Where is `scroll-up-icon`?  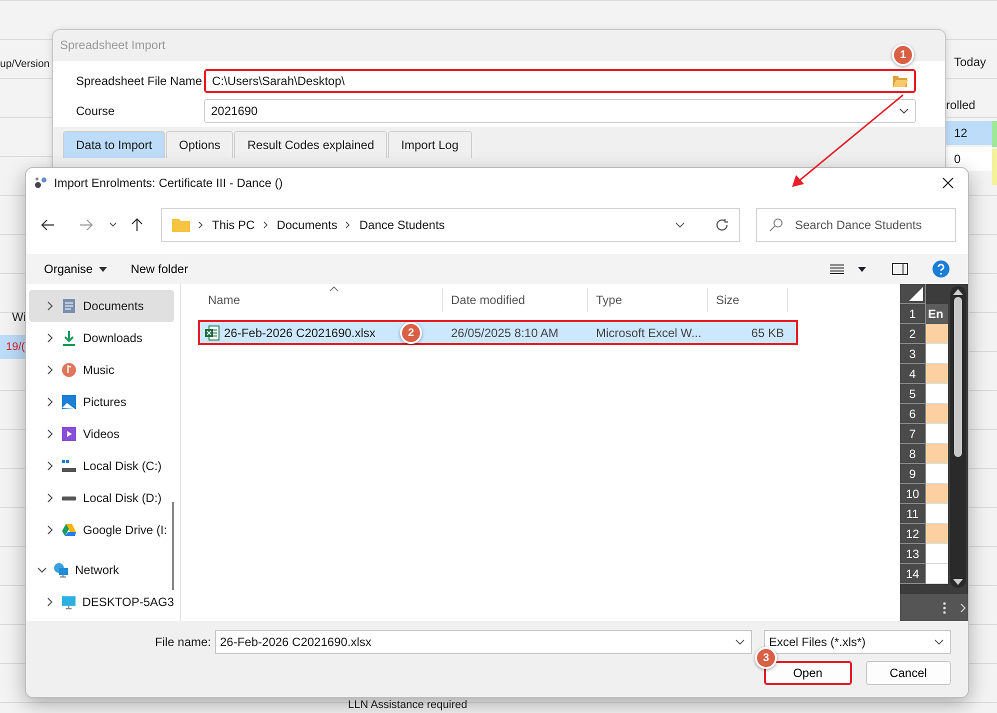
scroll-up-icon is located at coordinates (958, 292).